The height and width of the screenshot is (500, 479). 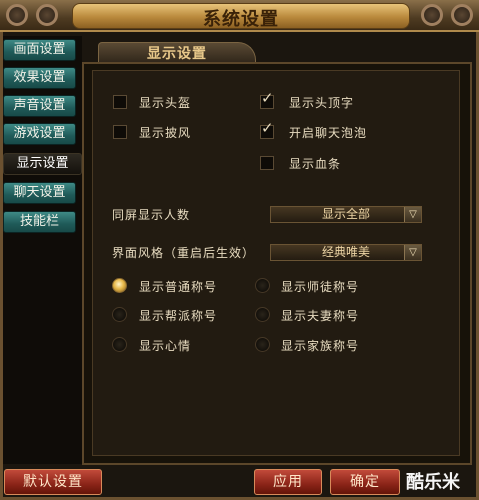 I want to click on screen-players-value: 显示全部, so click(x=345, y=214).